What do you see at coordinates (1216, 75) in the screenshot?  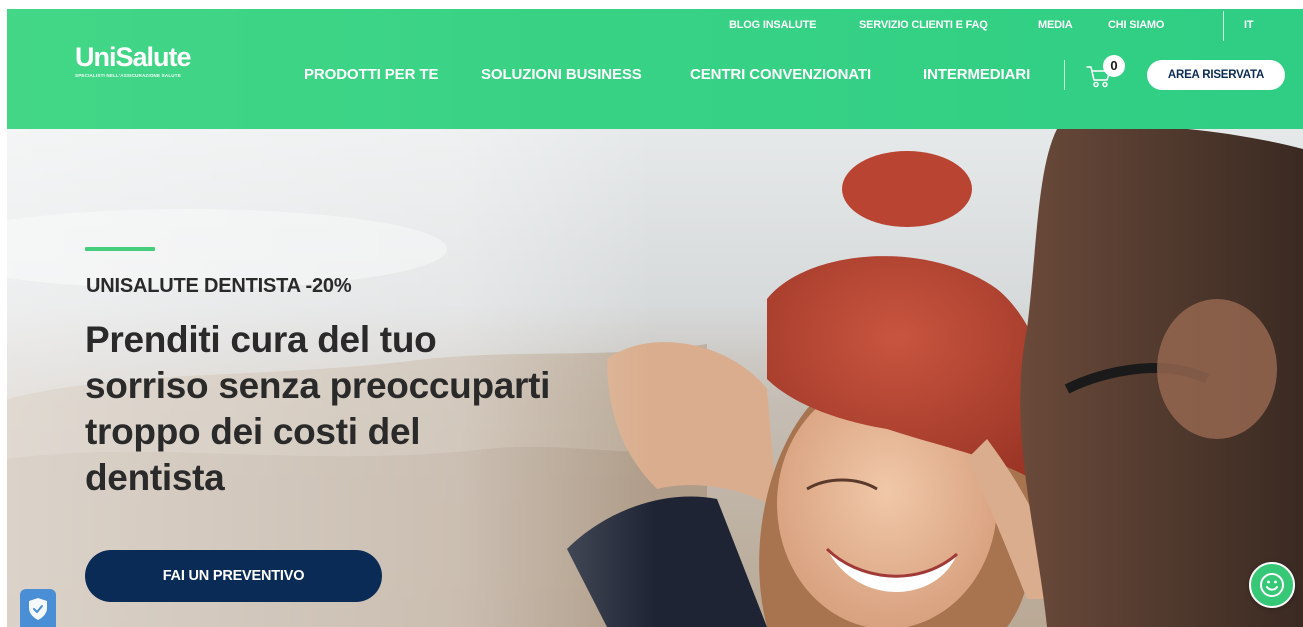 I see `area-riservata-button: AREA RISERVATA` at bounding box center [1216, 75].